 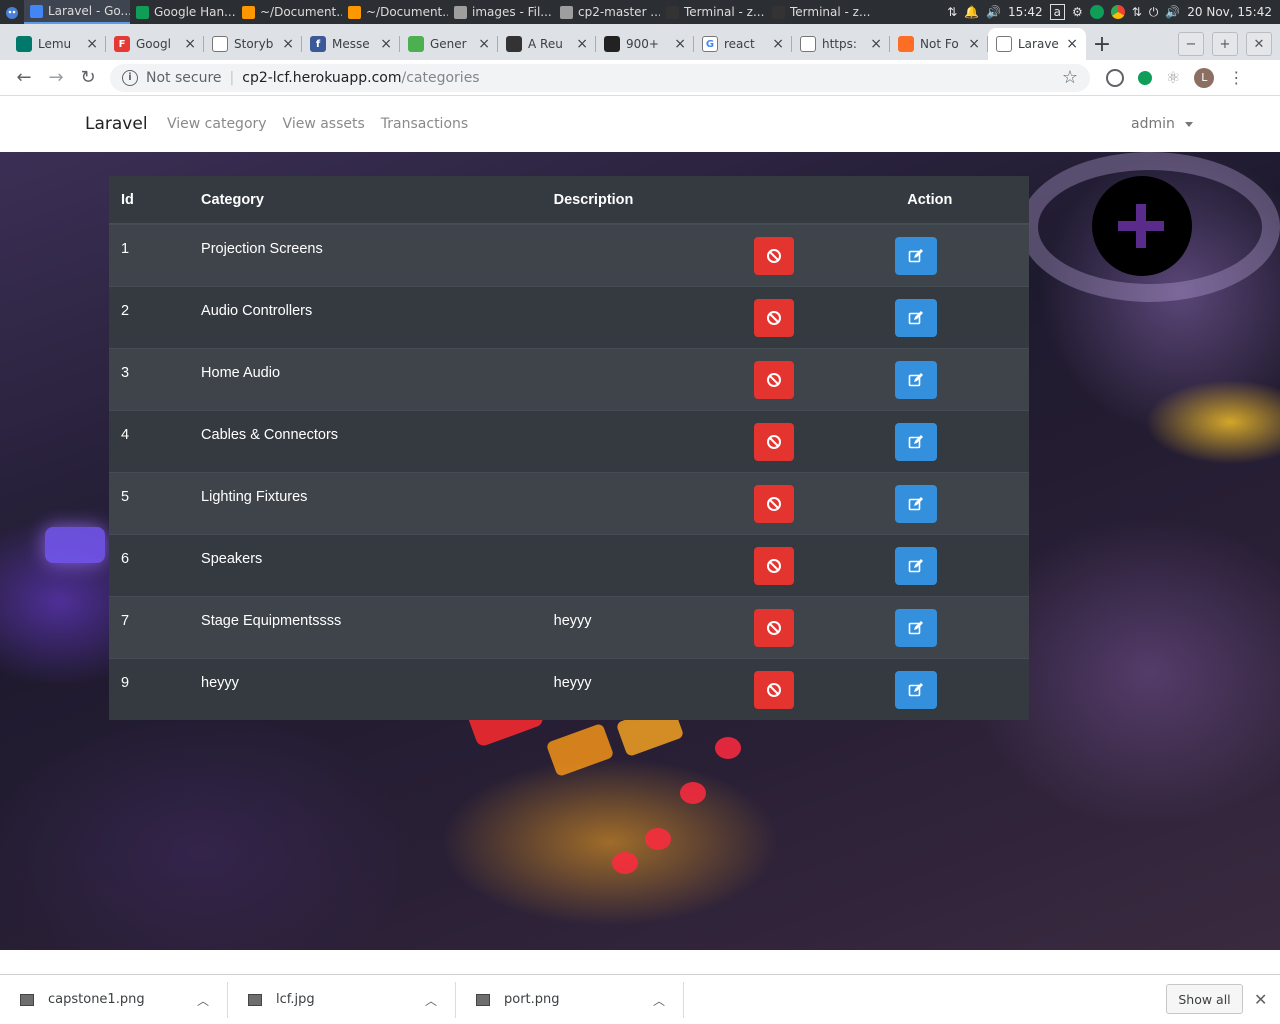 I want to click on notification-bell-icon: 🔔, so click(x=971, y=12).